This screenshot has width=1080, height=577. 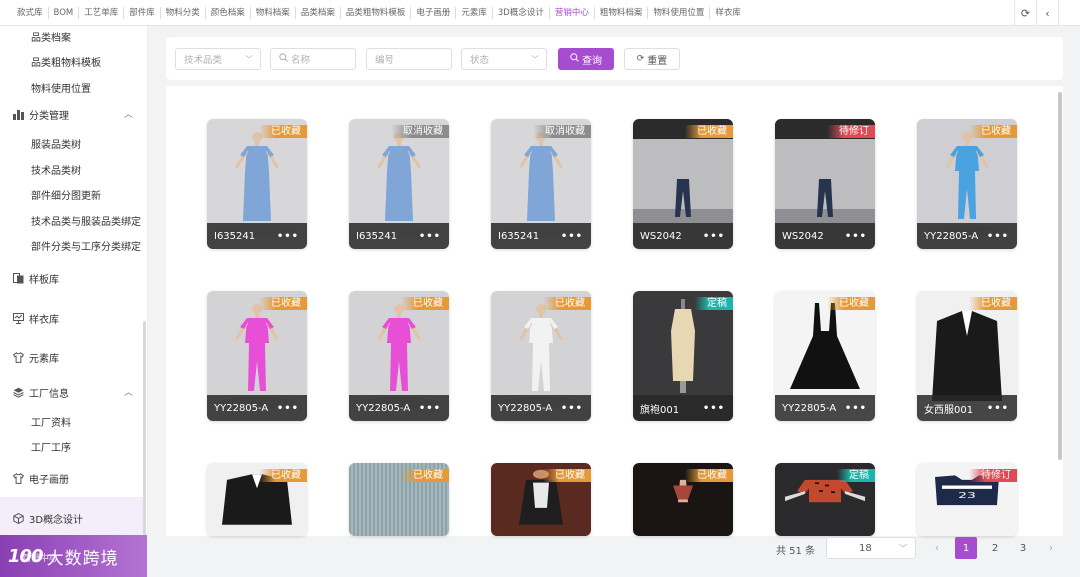 I want to click on name-search-input: 名称, so click(x=313, y=59).